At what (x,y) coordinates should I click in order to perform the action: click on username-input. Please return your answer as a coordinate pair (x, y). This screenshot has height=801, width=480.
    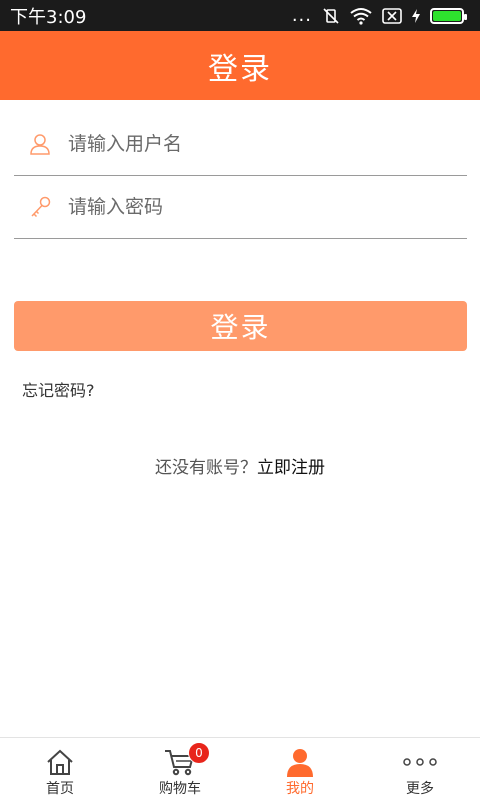
    Looking at the image, I should click on (248, 144).